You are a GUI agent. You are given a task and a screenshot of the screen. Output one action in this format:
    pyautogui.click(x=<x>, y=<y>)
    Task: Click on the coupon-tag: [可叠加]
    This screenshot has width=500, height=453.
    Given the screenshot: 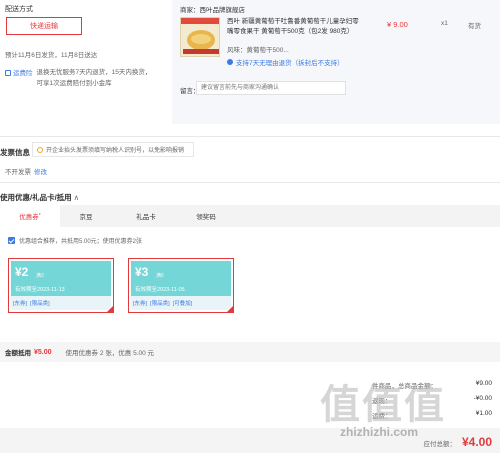 What is the action you would take?
    pyautogui.click(x=182, y=304)
    